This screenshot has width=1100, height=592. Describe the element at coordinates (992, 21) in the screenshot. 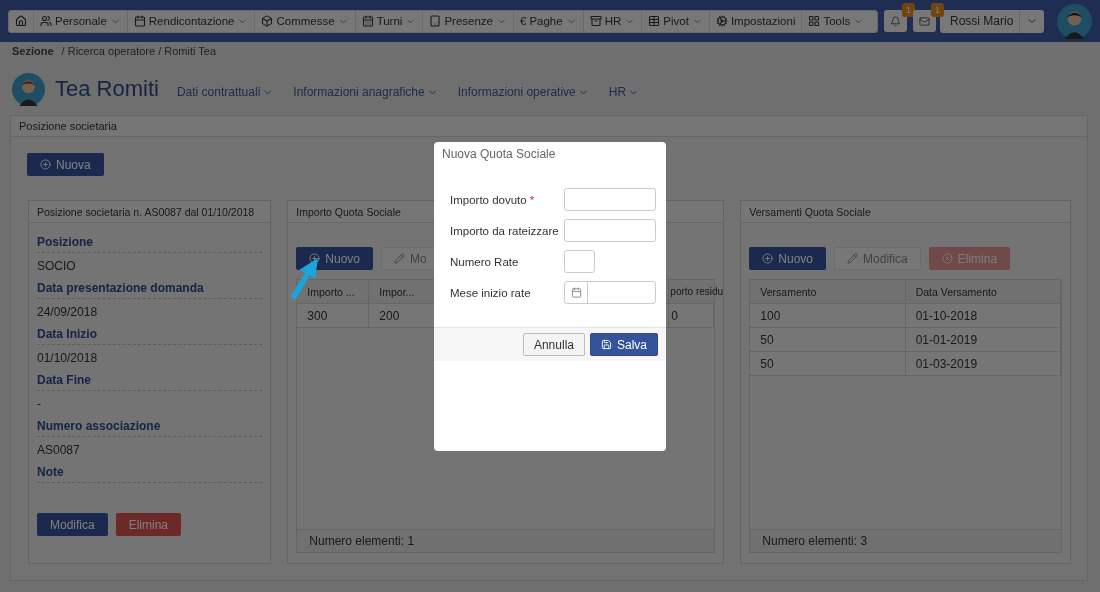

I see `user-menu-button: Rossi Mario` at that location.